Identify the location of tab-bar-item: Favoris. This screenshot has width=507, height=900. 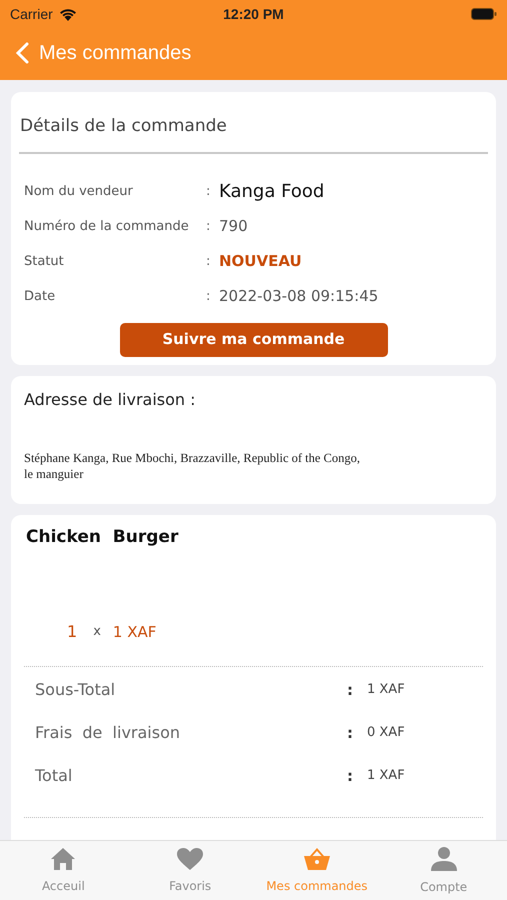
(190, 870).